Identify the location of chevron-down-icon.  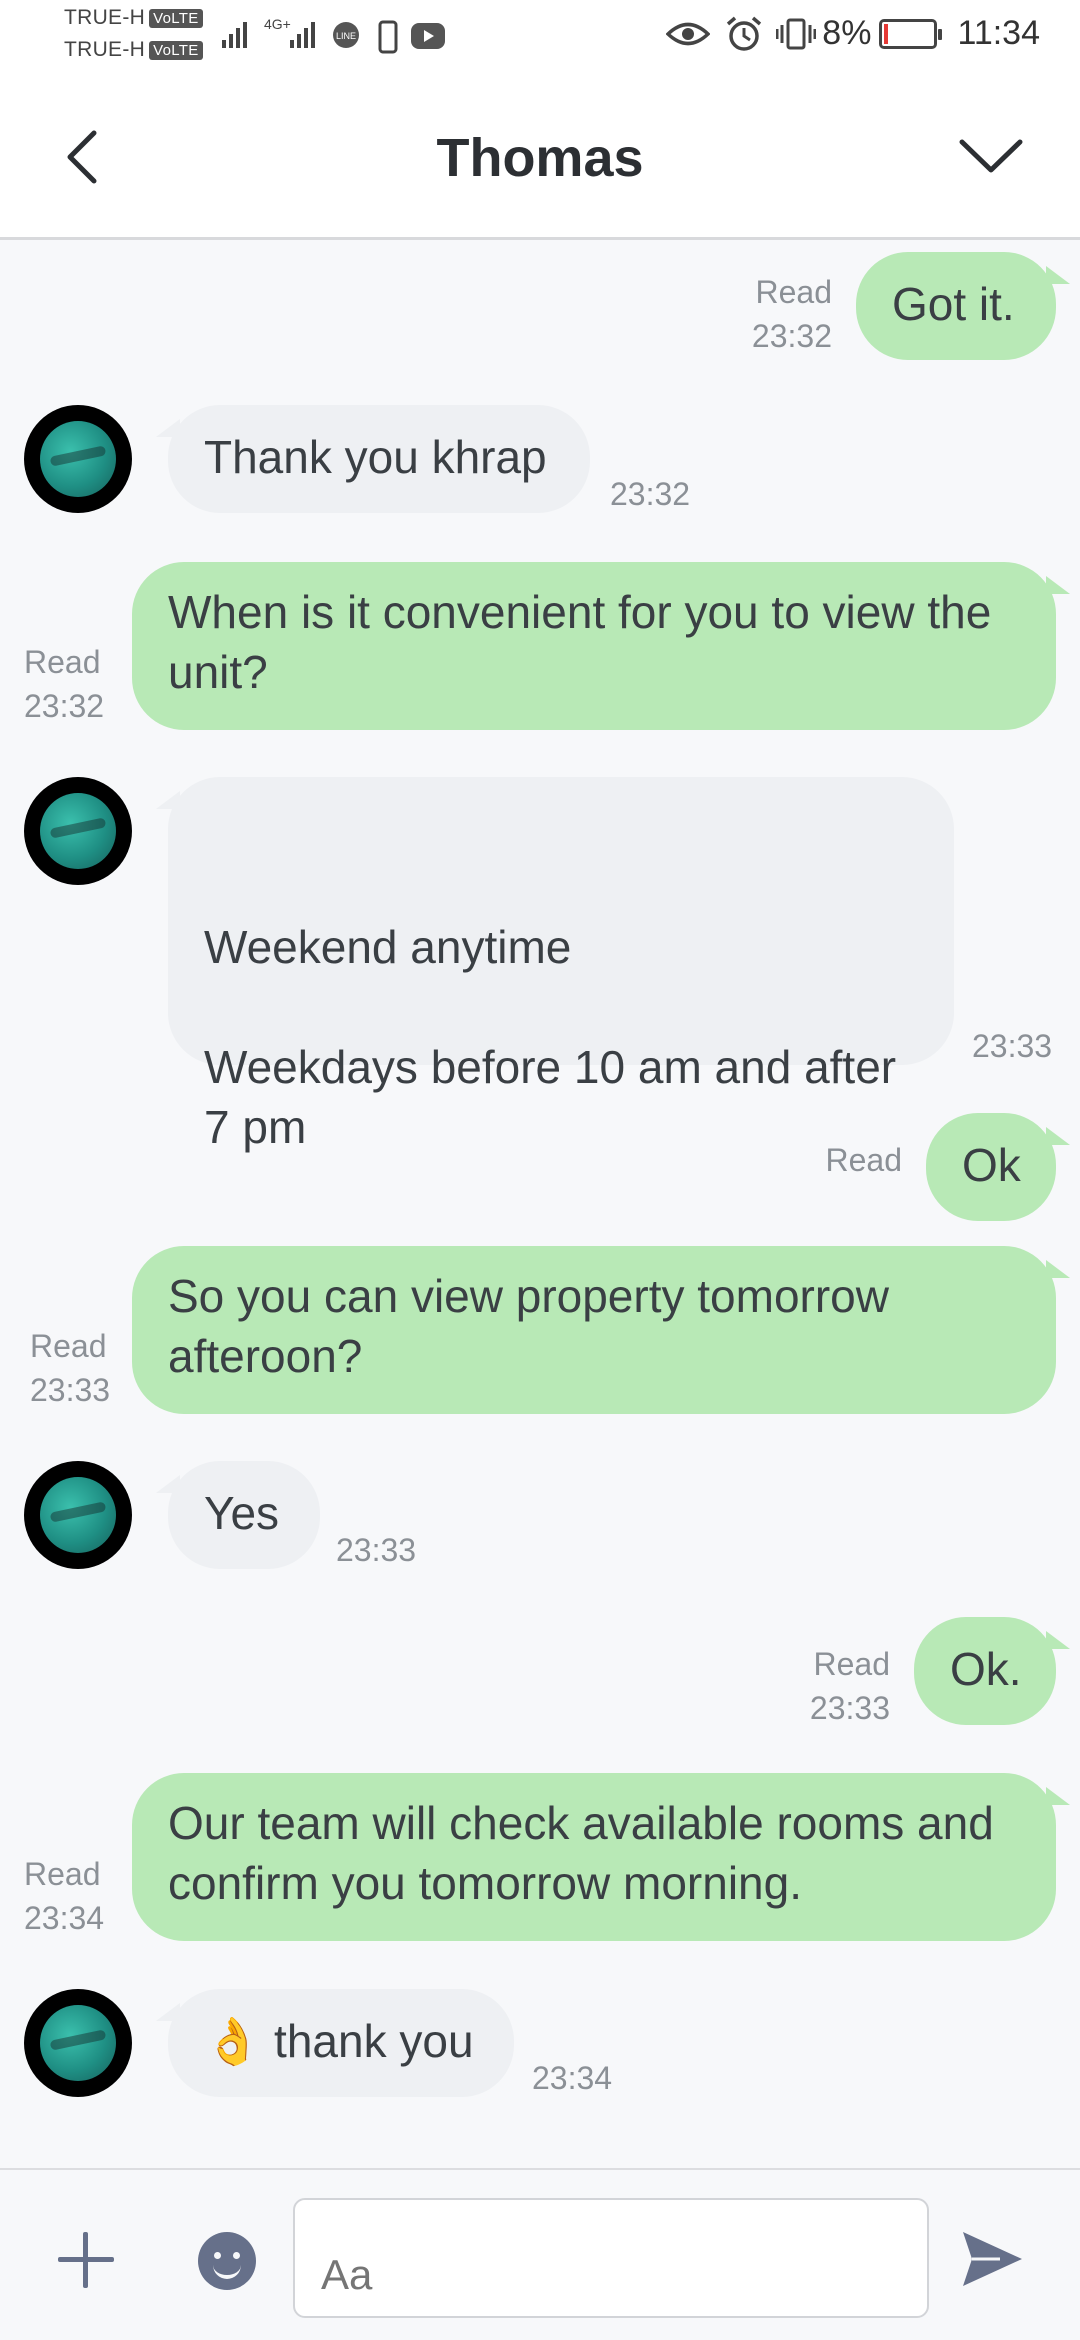
(991, 155).